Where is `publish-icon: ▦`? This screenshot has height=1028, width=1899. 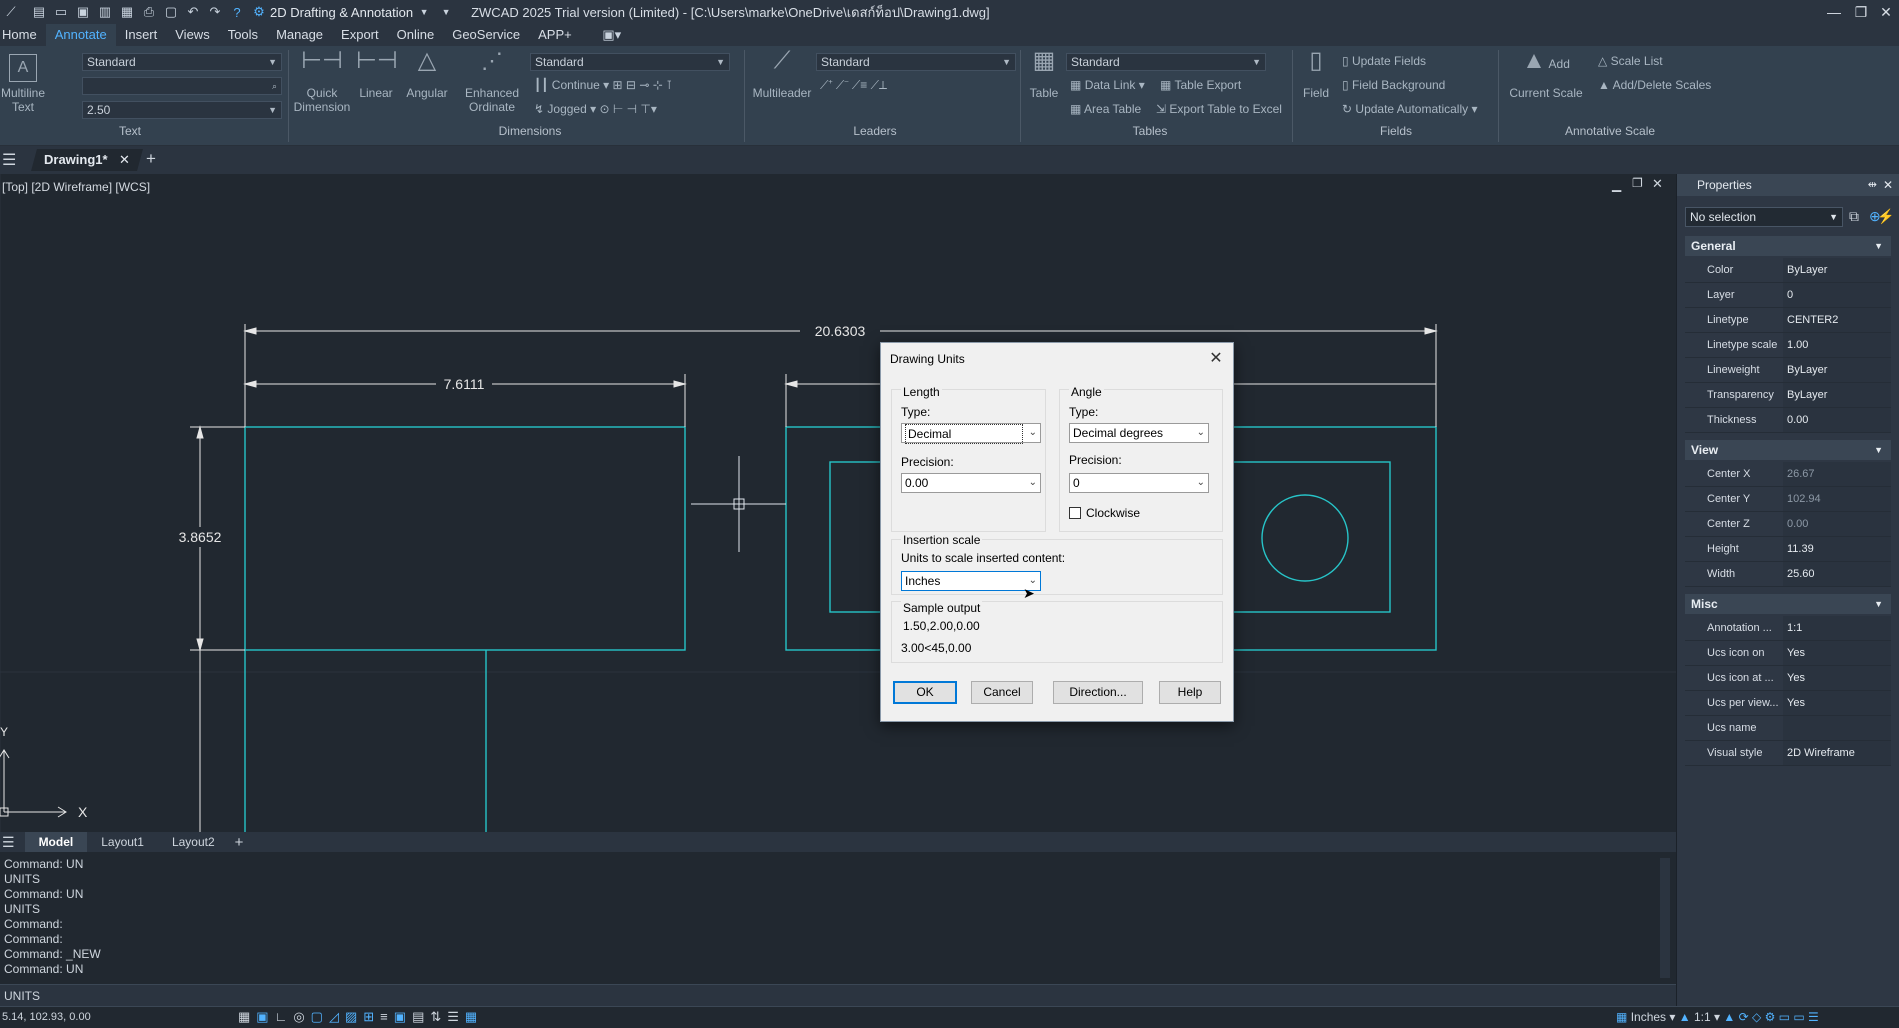
publish-icon: ▦ is located at coordinates (127, 12).